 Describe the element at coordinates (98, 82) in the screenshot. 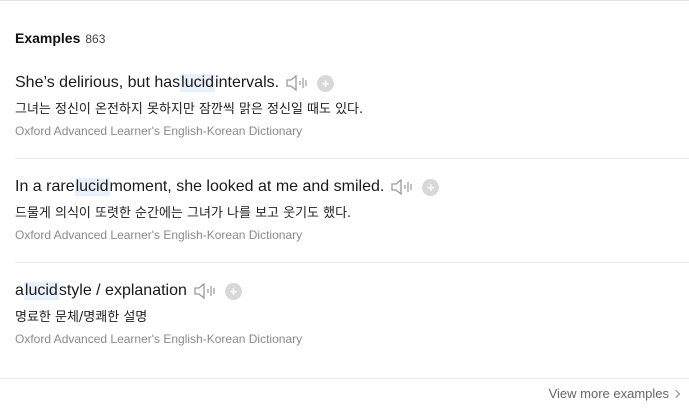

I see `sentence-text: She’s delirious, but has` at that location.